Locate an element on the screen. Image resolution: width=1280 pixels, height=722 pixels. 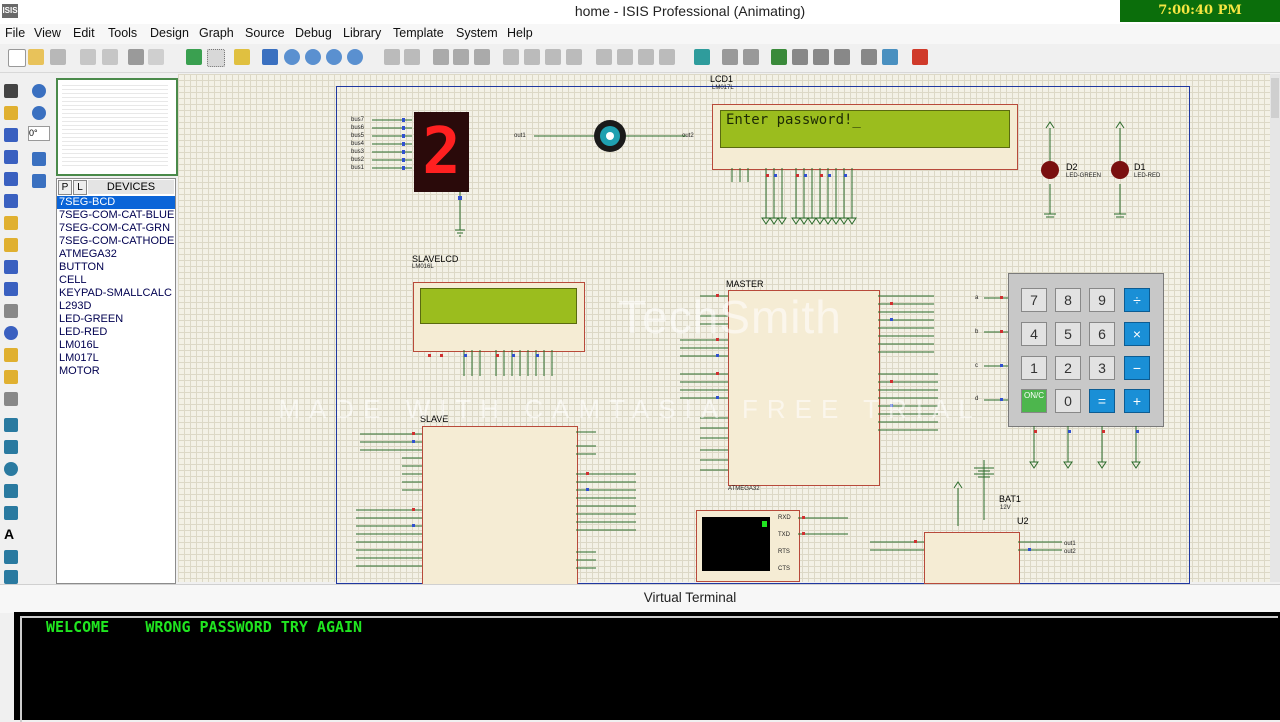
paste-icon is located at coordinates (482, 57).